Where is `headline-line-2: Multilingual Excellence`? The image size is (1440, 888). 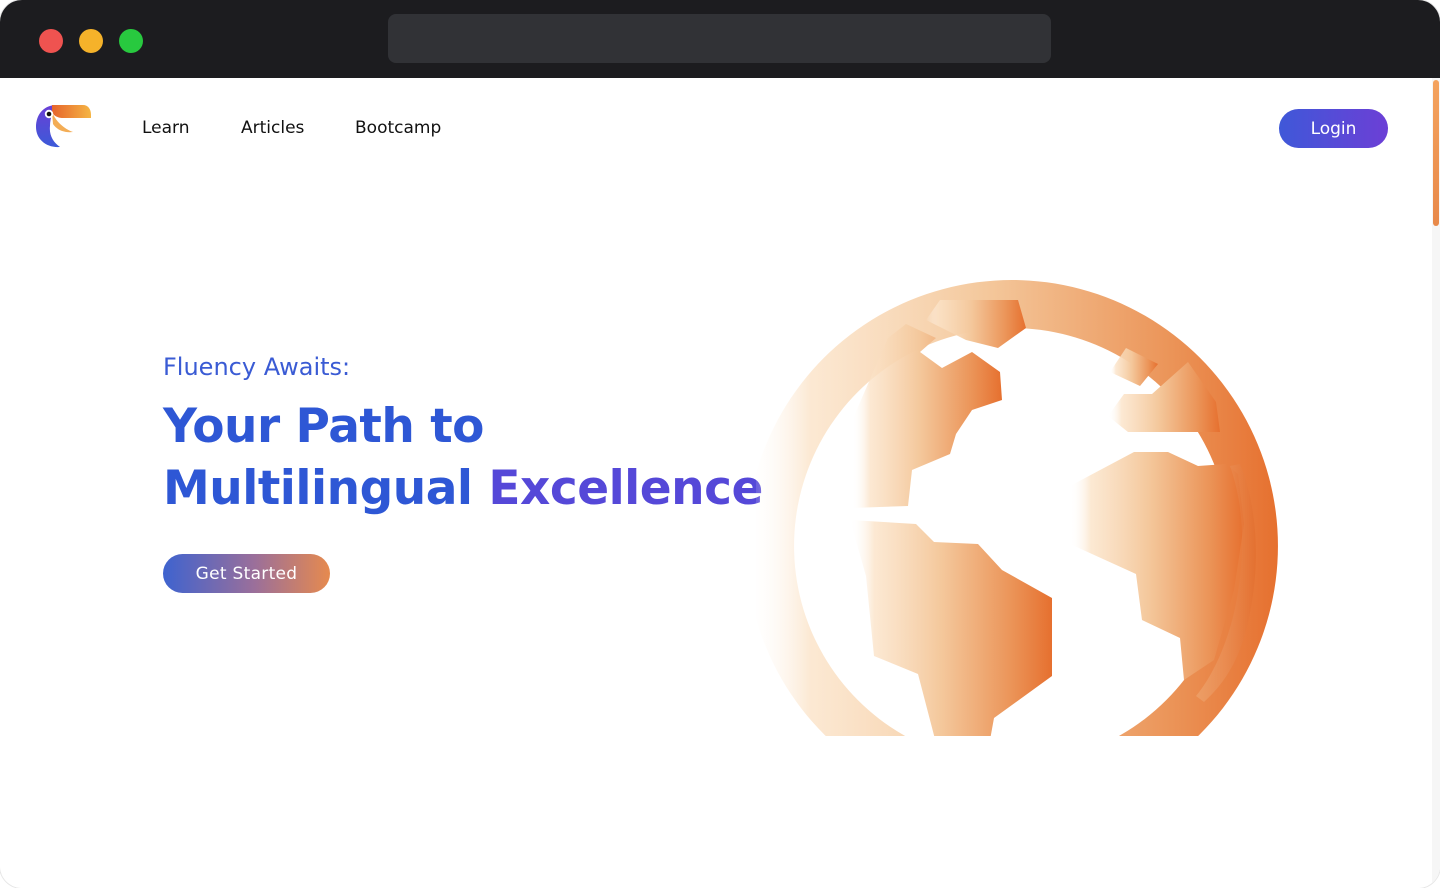 headline-line-2: Multilingual Excellence is located at coordinates (473, 489).